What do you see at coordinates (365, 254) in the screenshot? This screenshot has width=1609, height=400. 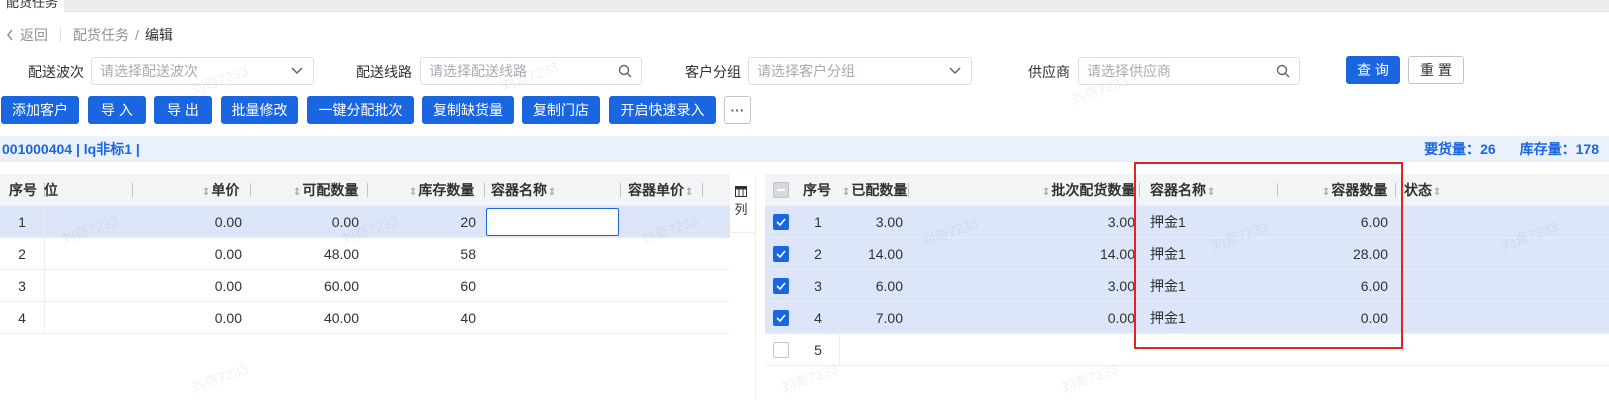 I see `table-row: 2 0.00 48.00 58` at bounding box center [365, 254].